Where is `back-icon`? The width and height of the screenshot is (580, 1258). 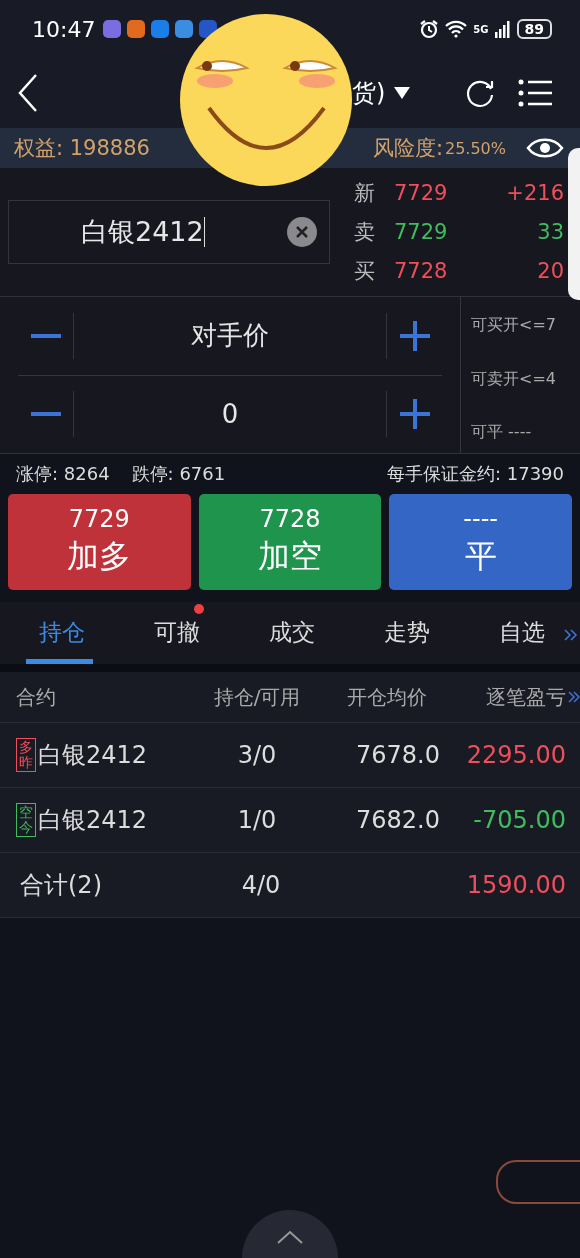
back-icon is located at coordinates (28, 93).